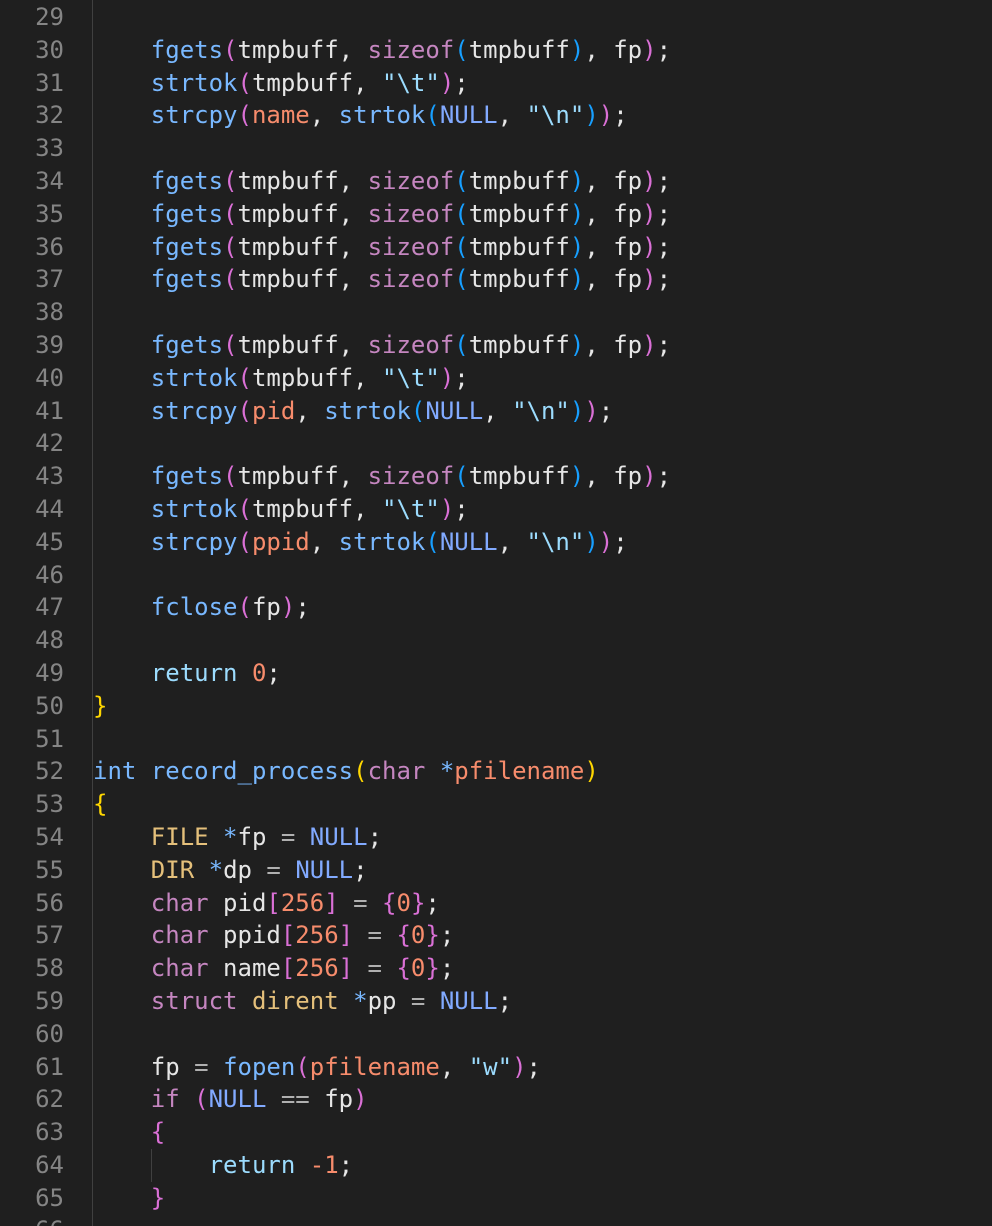 This screenshot has width=992, height=1226. I want to click on line-number: 29, so click(49, 17).